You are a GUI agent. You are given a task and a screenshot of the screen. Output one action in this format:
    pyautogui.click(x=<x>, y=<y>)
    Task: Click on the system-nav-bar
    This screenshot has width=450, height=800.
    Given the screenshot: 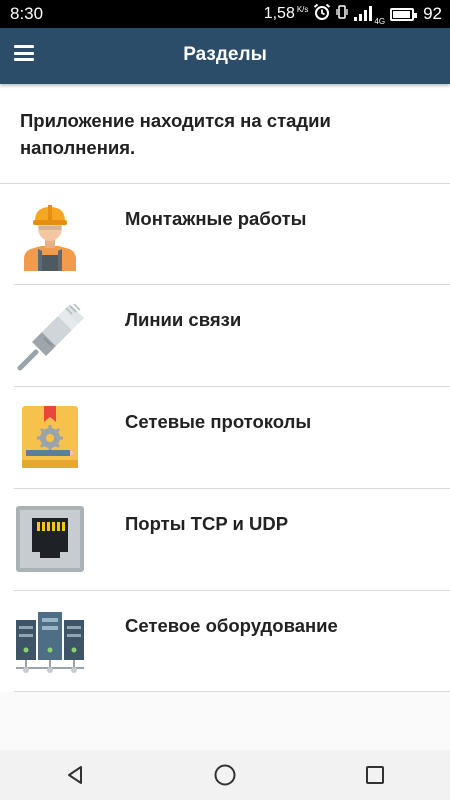 What is the action you would take?
    pyautogui.click(x=225, y=775)
    